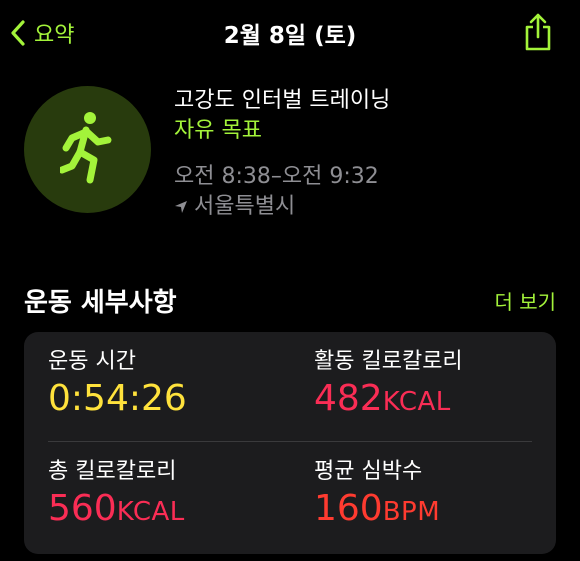  I want to click on metric-number: 0:54:26, so click(117, 398).